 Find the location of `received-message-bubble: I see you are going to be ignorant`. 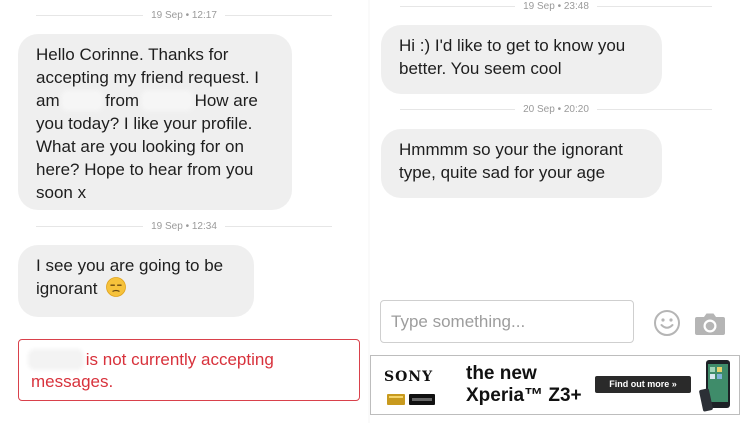

received-message-bubble: I see you are going to be ignorant is located at coordinates (136, 281).